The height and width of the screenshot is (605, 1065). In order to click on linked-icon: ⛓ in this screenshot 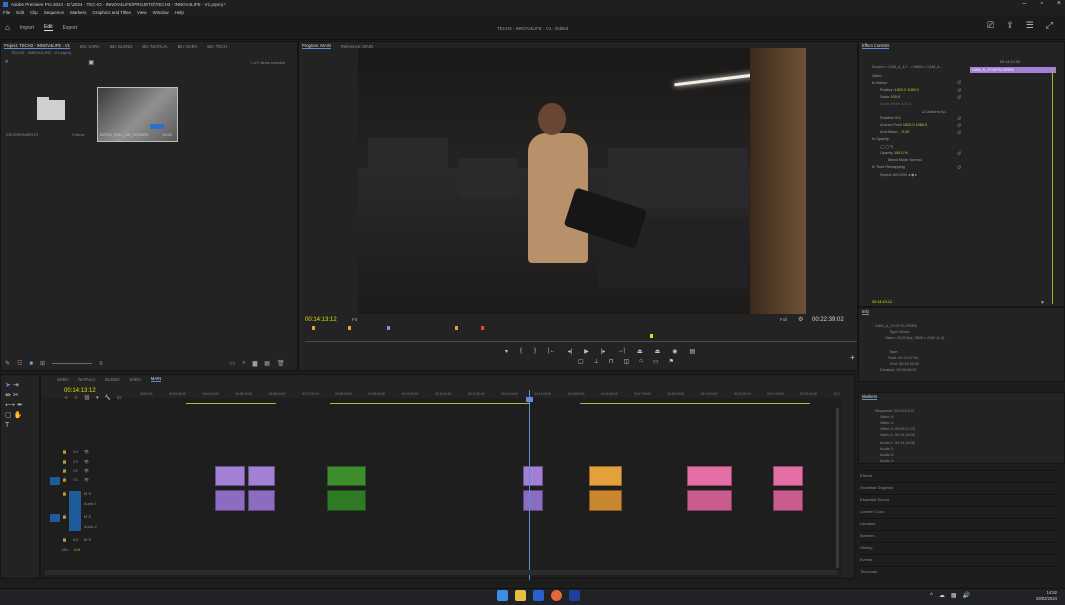, I will do `click(87, 398)`.